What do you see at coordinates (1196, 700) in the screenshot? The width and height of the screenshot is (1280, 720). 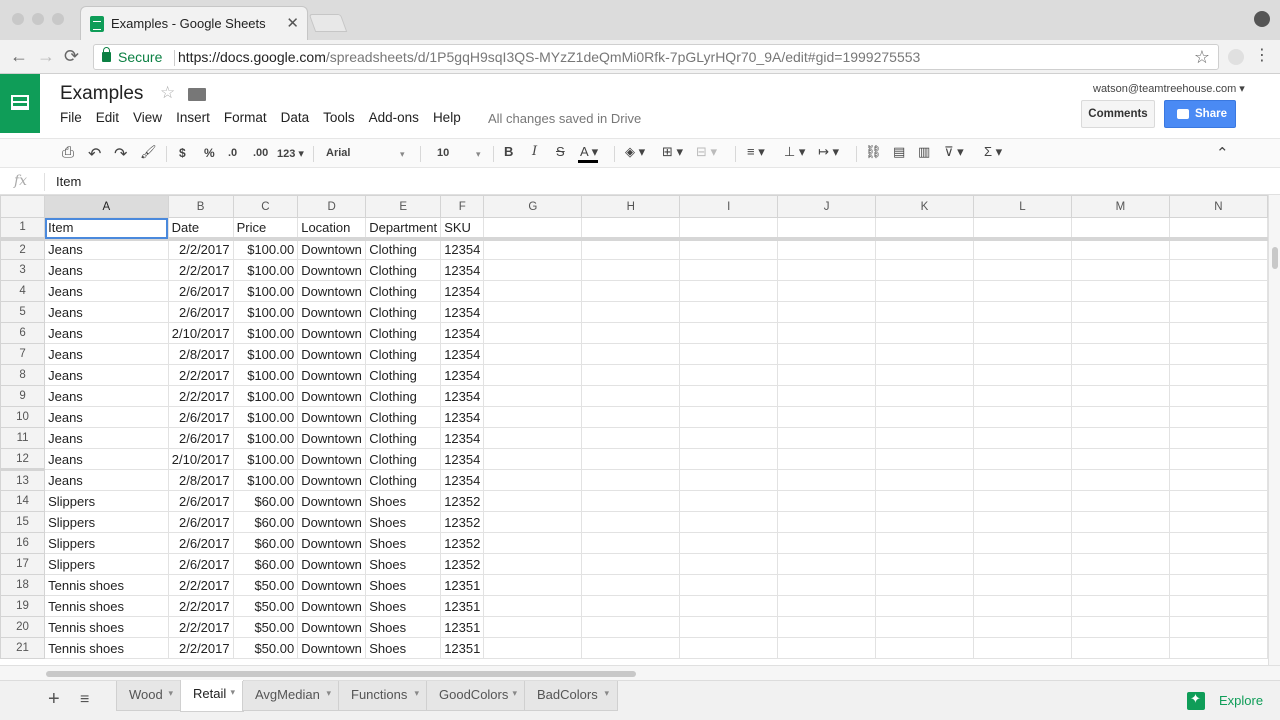 I see `explore-icon` at bounding box center [1196, 700].